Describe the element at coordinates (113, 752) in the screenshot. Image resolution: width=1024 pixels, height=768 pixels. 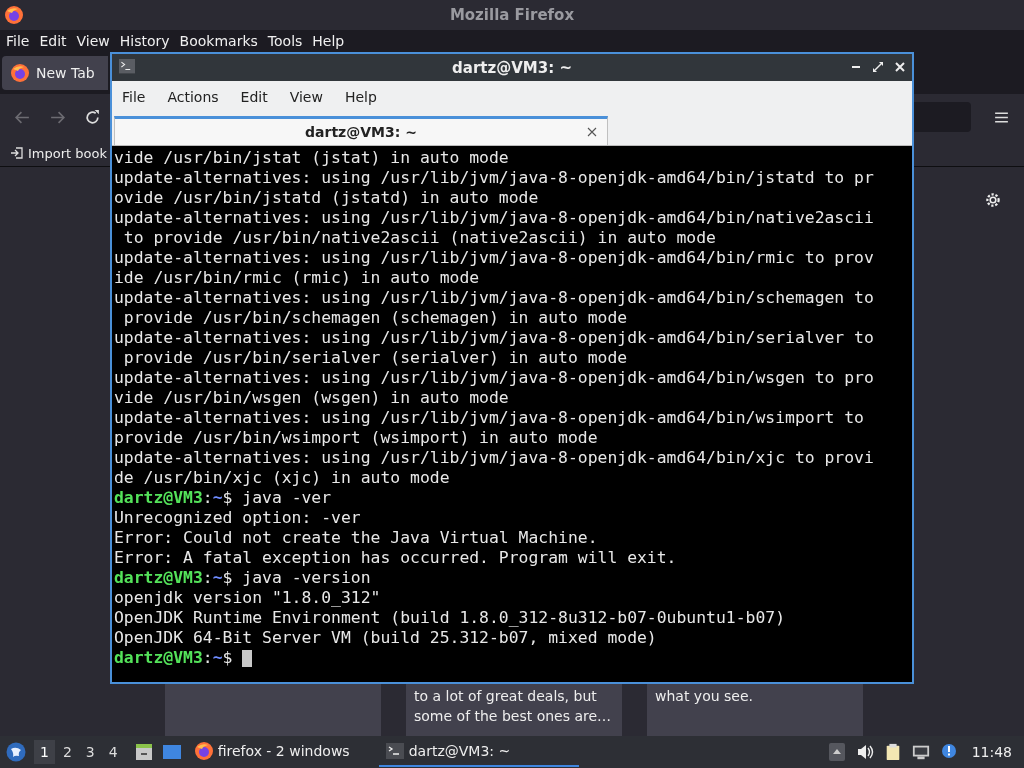
I see `workspace-button: 4` at that location.